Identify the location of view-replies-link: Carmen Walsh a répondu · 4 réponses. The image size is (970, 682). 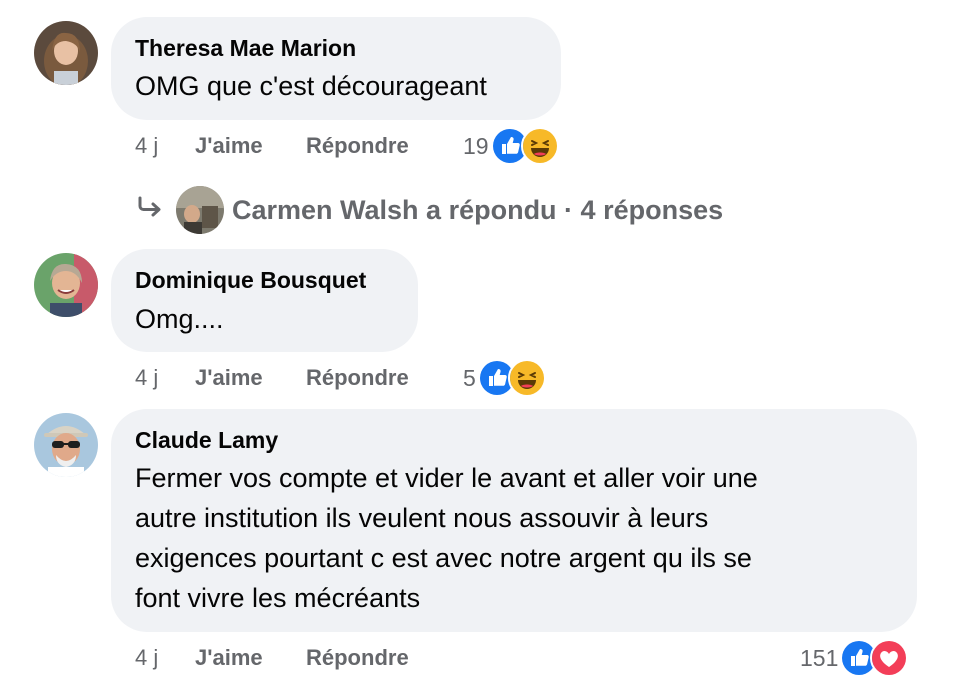
(429, 210).